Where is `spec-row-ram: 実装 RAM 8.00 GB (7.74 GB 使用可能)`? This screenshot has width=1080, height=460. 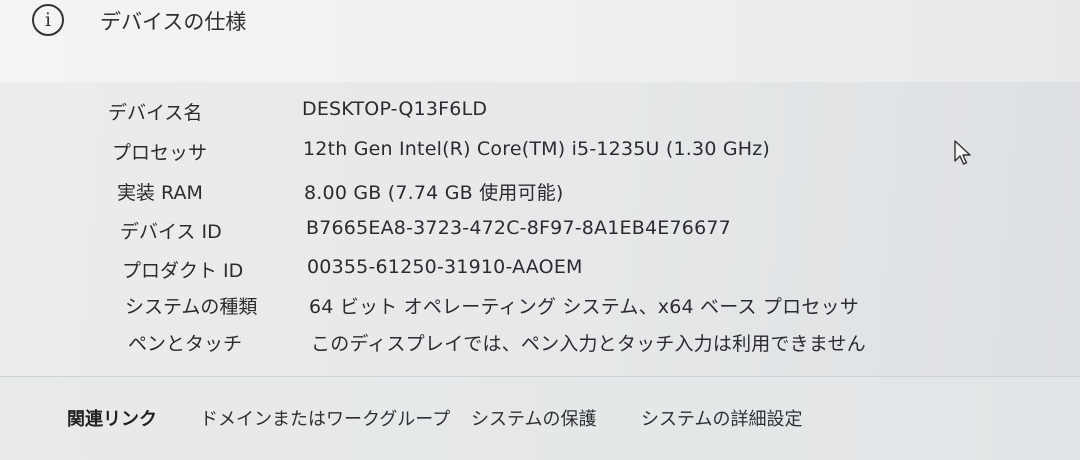 spec-row-ram: 実装 RAM 8.00 GB (7.74 GB 使用可能) is located at coordinates (500, 195).